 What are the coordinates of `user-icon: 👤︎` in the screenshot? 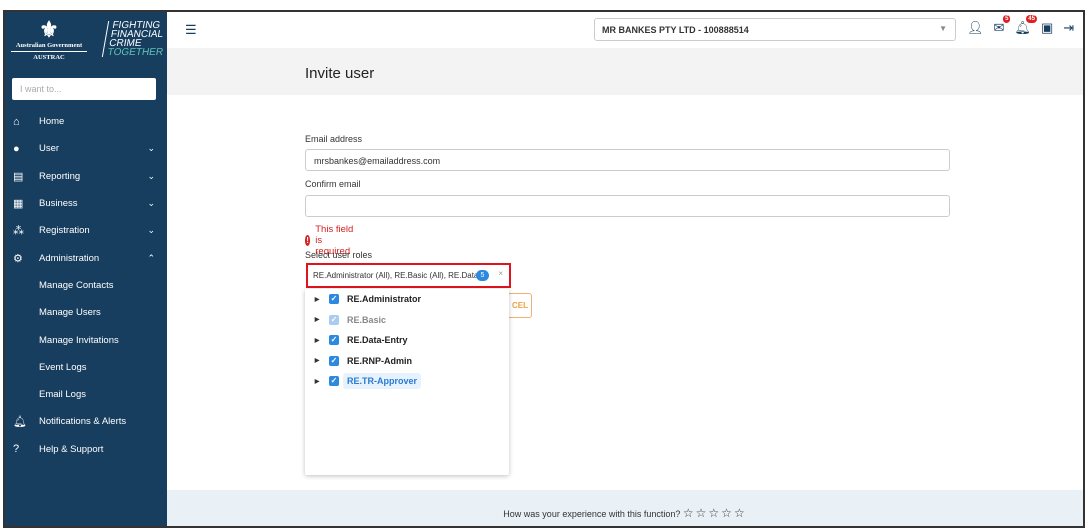 It's located at (975, 28).